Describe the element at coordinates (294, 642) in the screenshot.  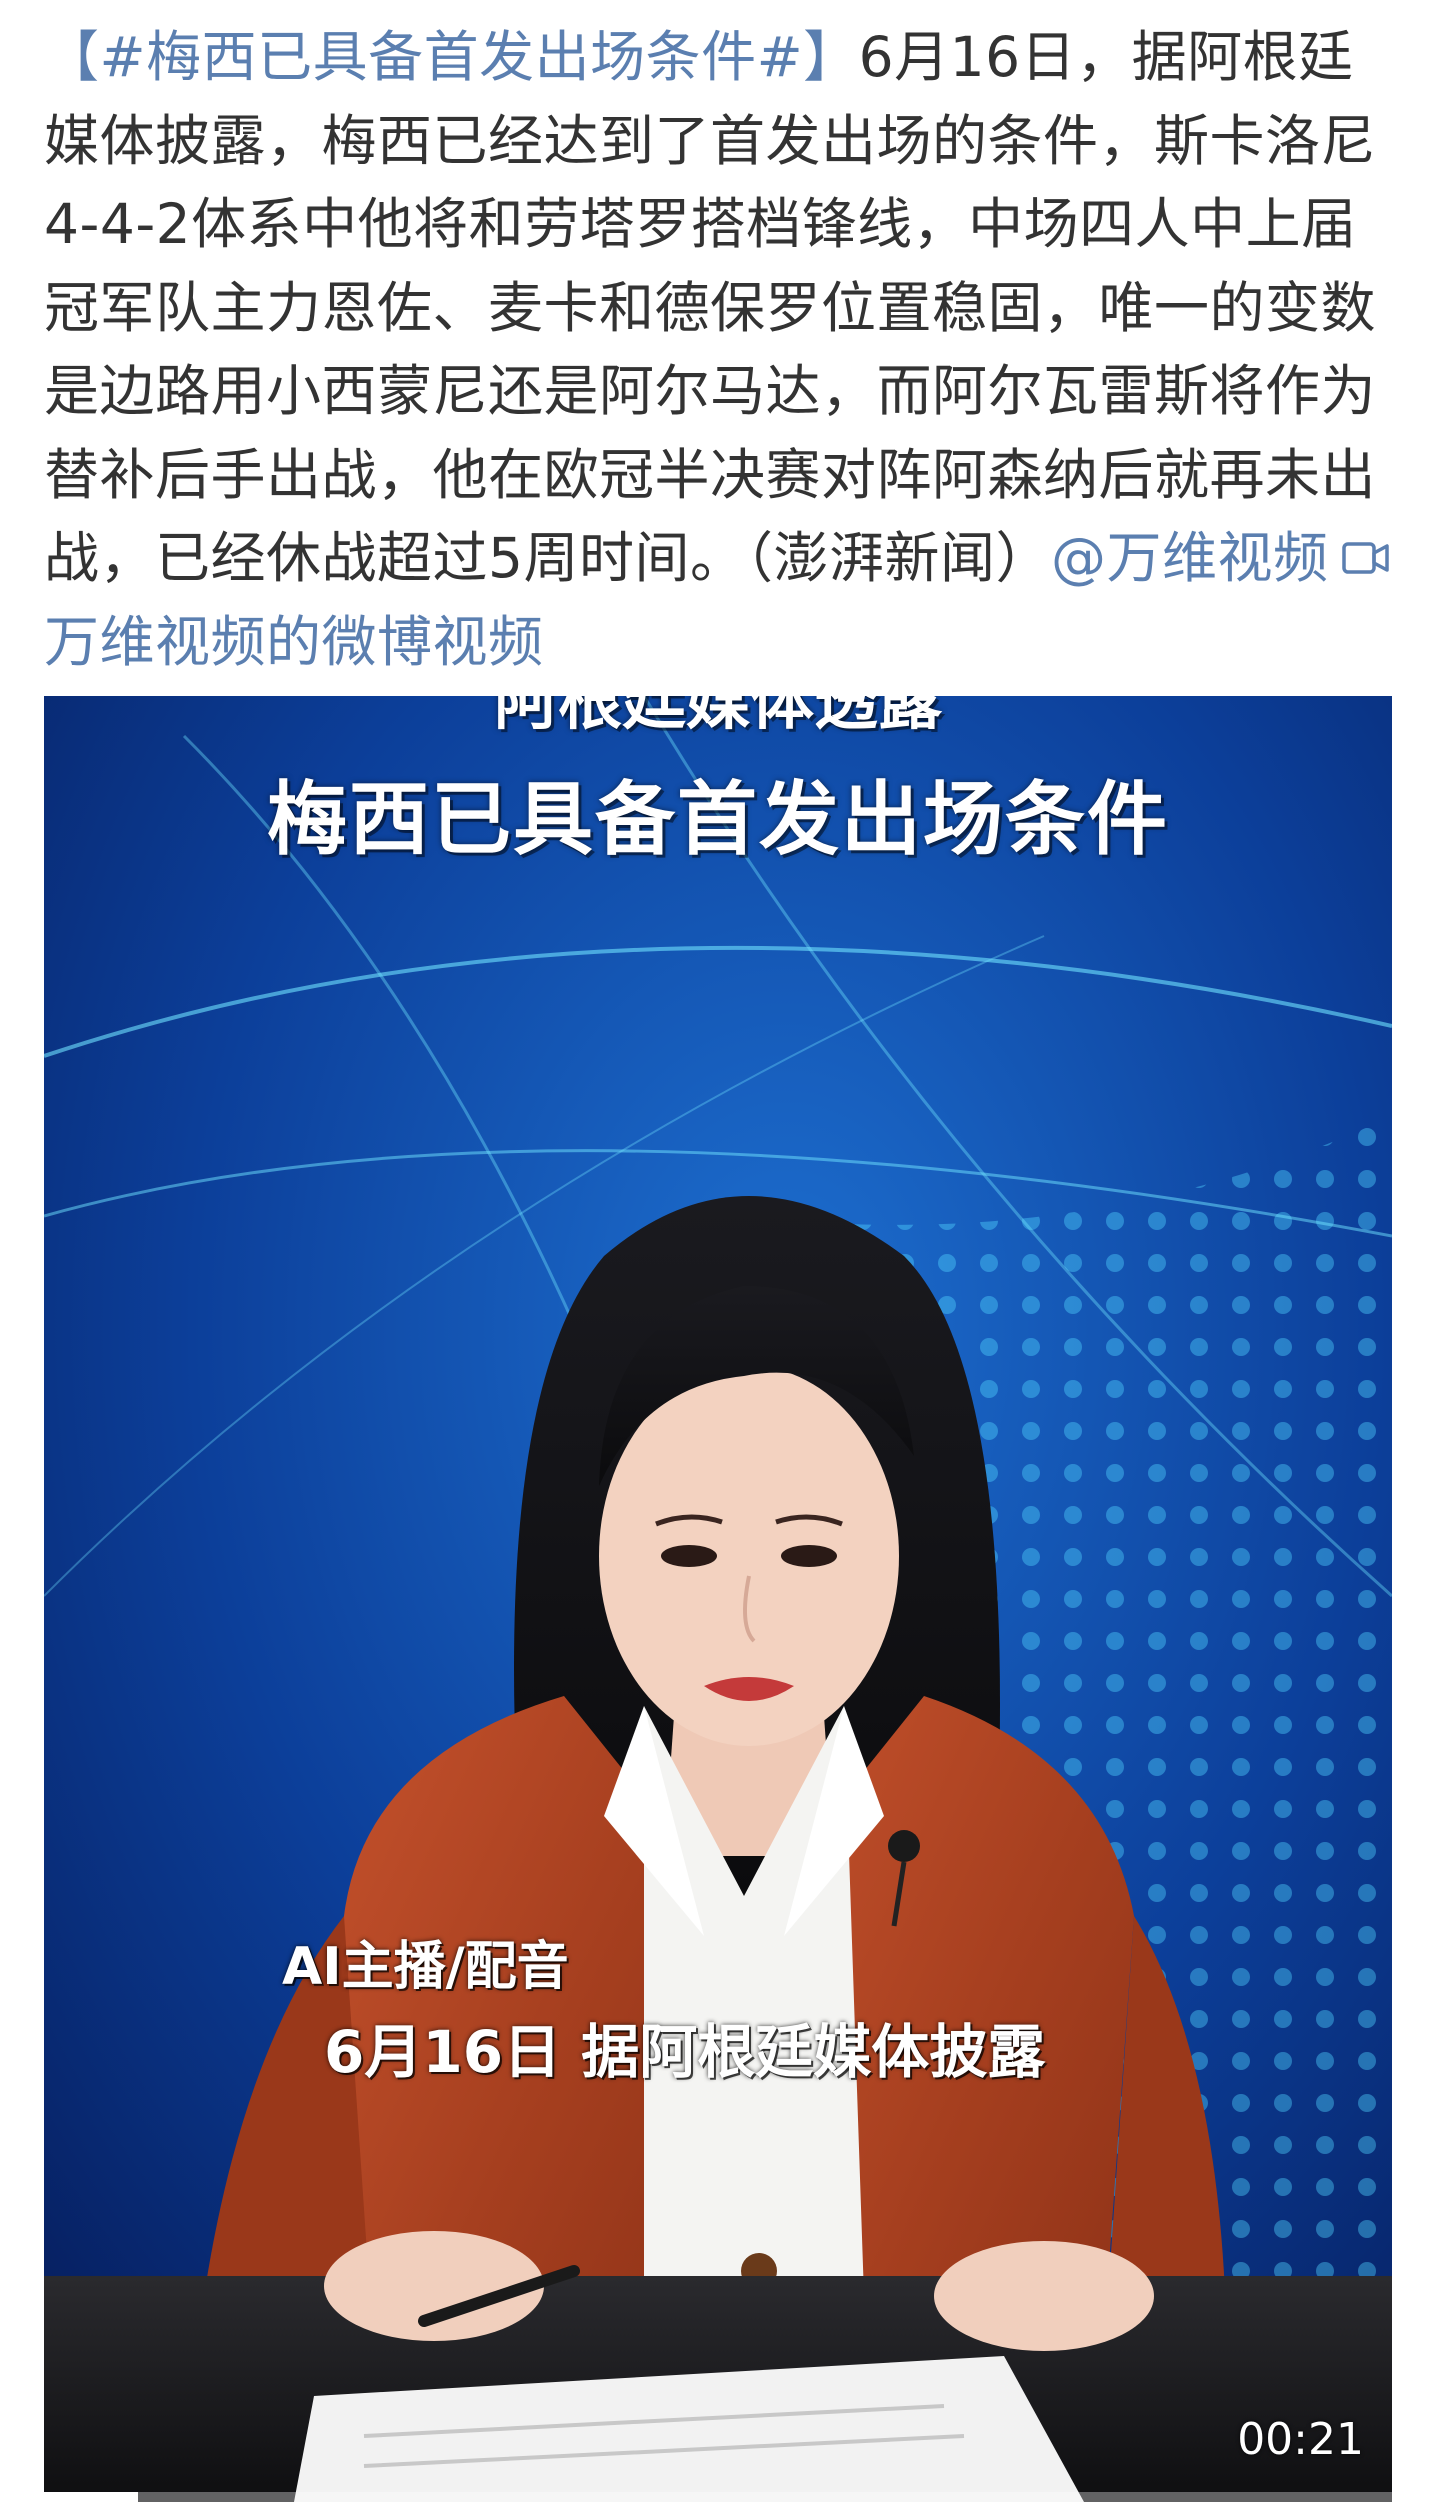
I see `video-source-link: 万维视频的微博视频` at that location.